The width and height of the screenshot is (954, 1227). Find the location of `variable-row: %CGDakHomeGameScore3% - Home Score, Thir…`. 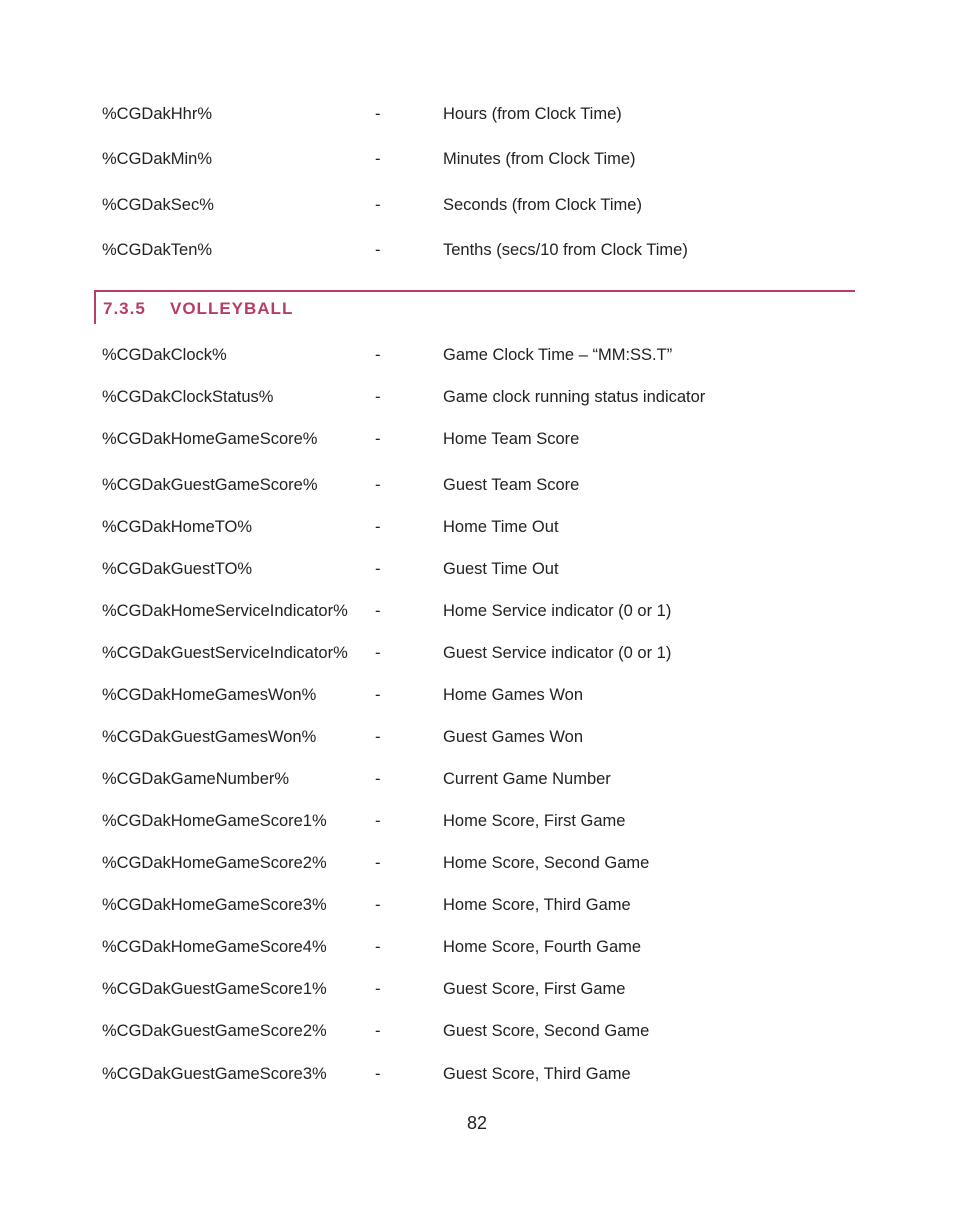

variable-row: %CGDakHomeGameScore3% - Home Score, Thir… is located at coordinates (477, 905).